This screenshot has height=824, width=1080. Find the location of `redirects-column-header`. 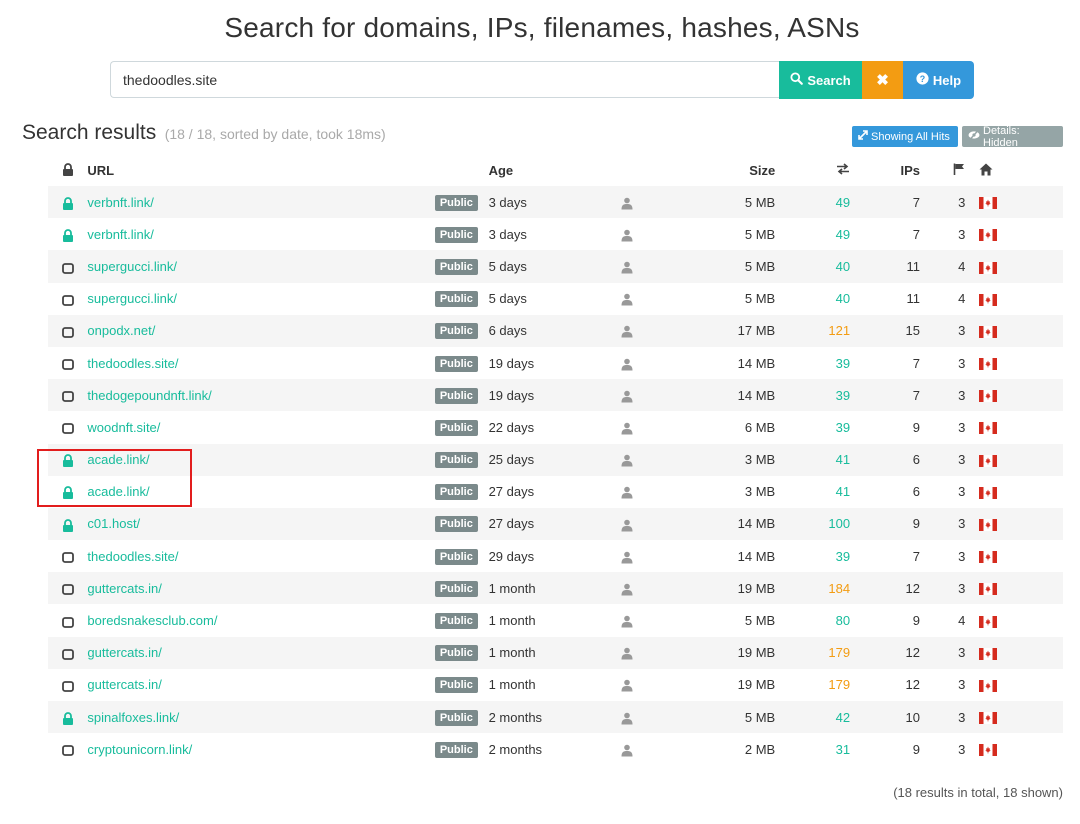

redirects-column-header is located at coordinates (812, 170).